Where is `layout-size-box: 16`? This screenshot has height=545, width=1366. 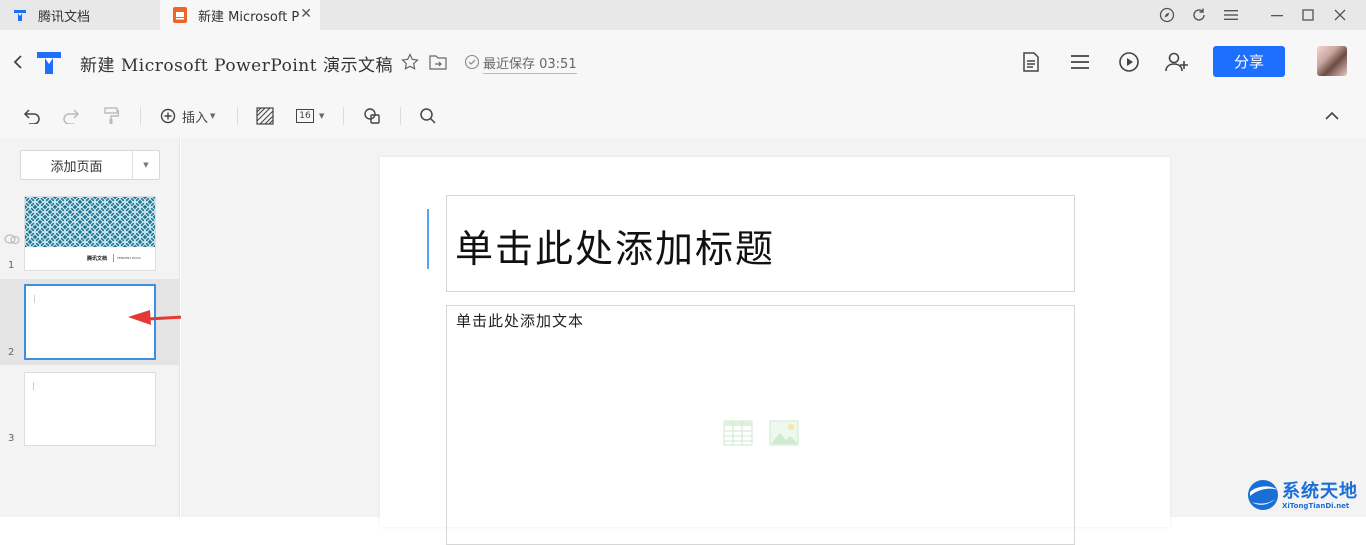 layout-size-box: 16 is located at coordinates (305, 116).